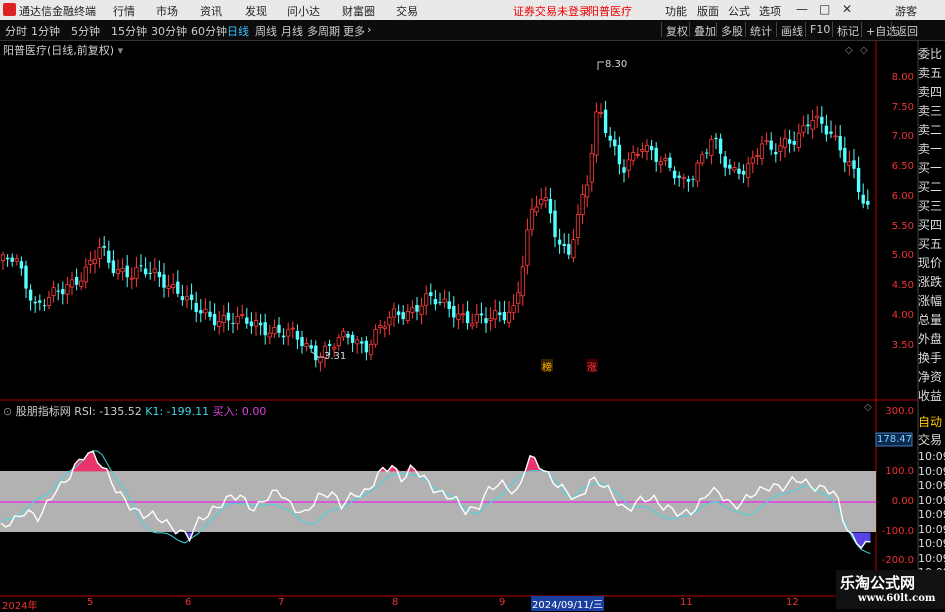 The image size is (945, 612). Describe the element at coordinates (686, 602) in the screenshot. I see `x-axis-label: 11` at that location.